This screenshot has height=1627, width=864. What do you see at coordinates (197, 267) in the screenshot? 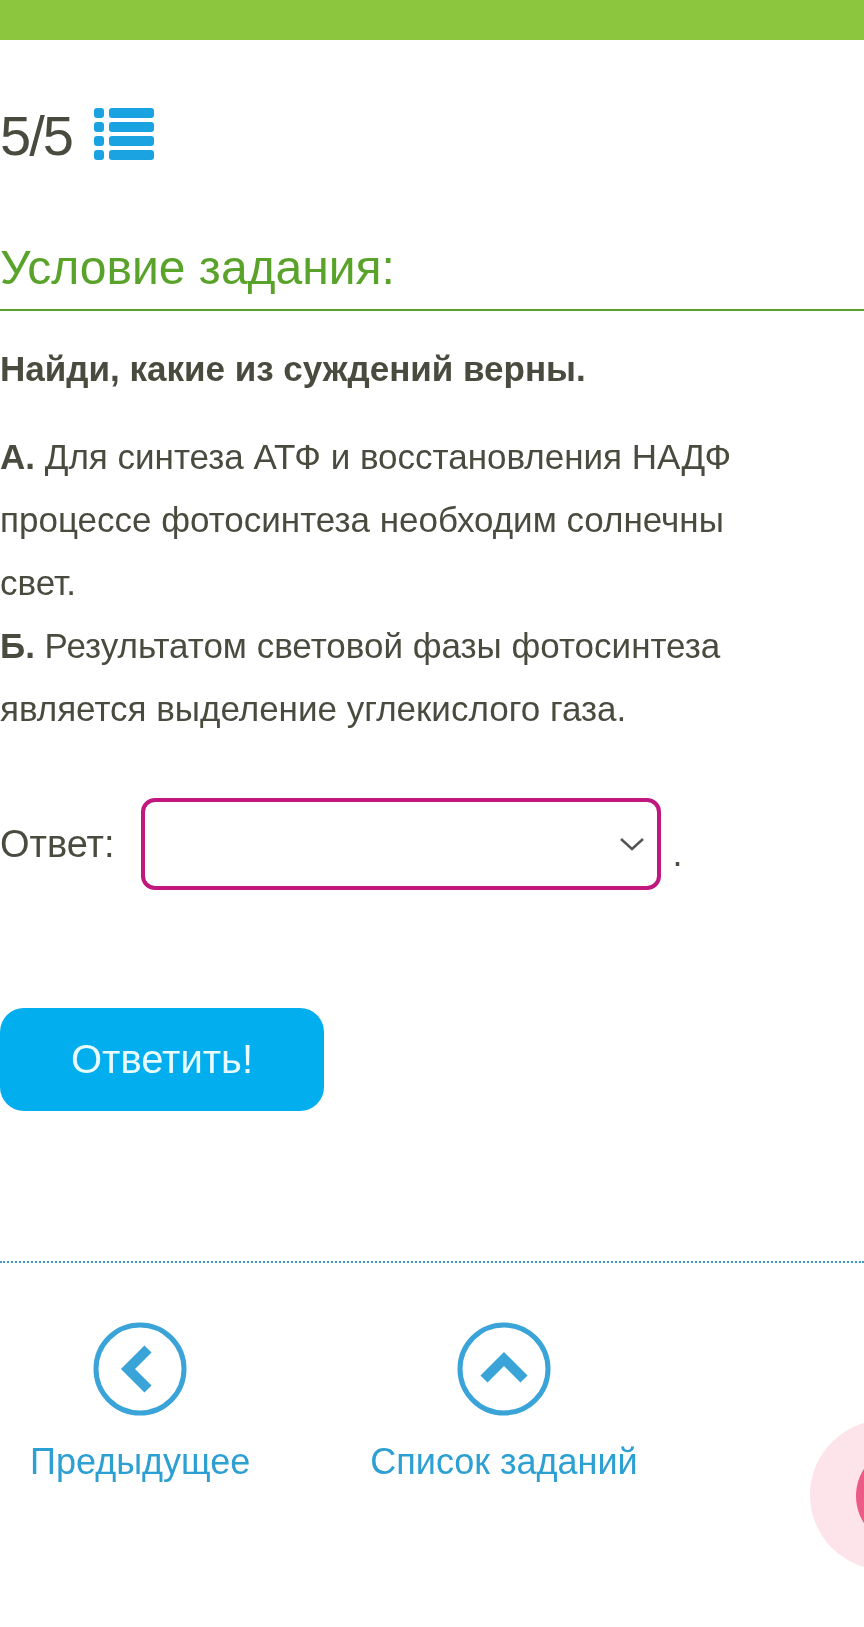
I see `section-heading: Условие задания:` at bounding box center [197, 267].